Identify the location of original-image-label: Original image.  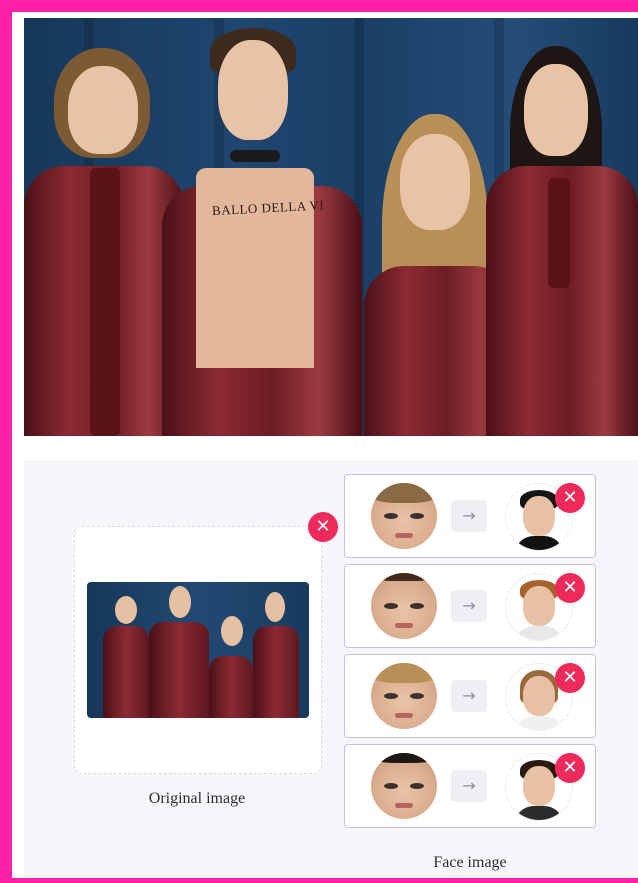
(197, 798).